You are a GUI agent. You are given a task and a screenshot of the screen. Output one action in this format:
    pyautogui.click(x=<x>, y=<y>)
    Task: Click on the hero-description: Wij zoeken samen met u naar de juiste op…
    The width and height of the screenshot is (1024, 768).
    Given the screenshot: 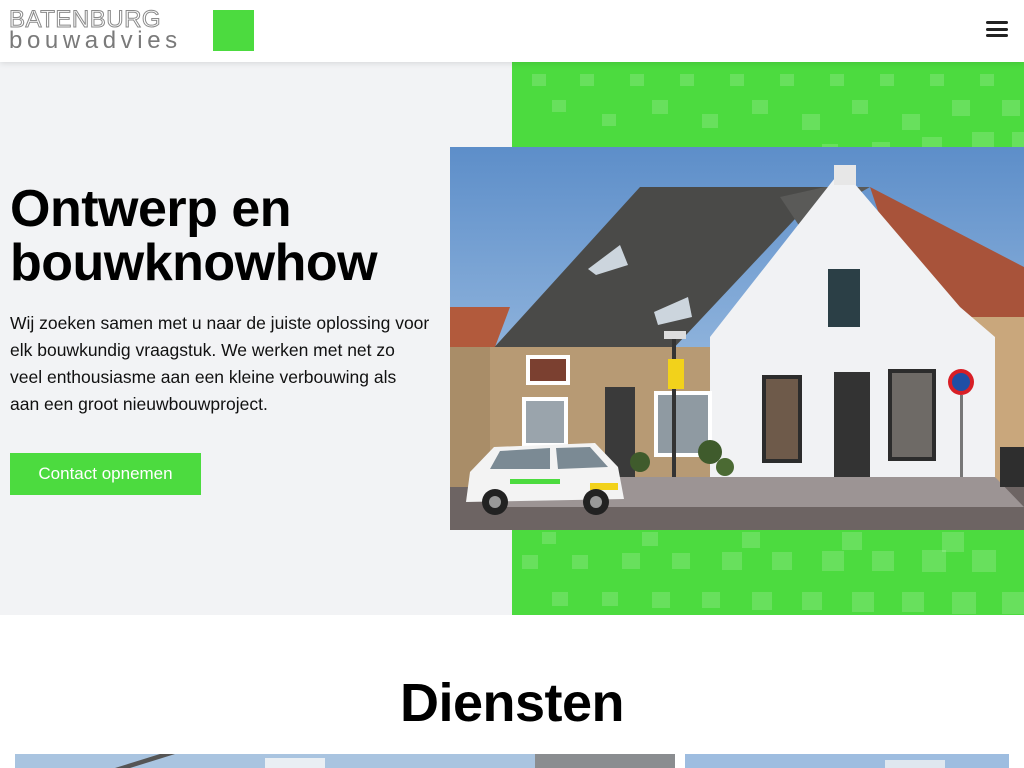 What is the action you would take?
    pyautogui.click(x=220, y=363)
    